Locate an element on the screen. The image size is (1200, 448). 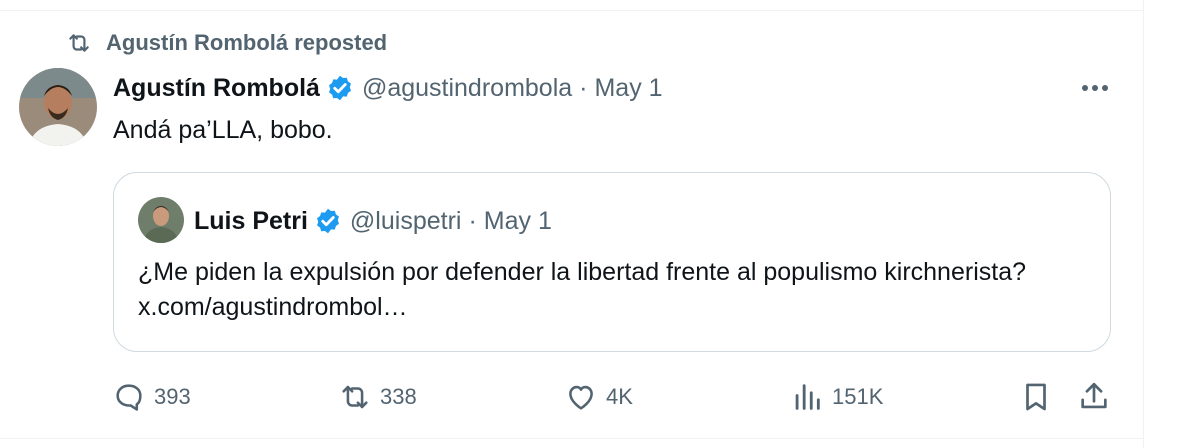
more-icon is located at coordinates (1095, 88).